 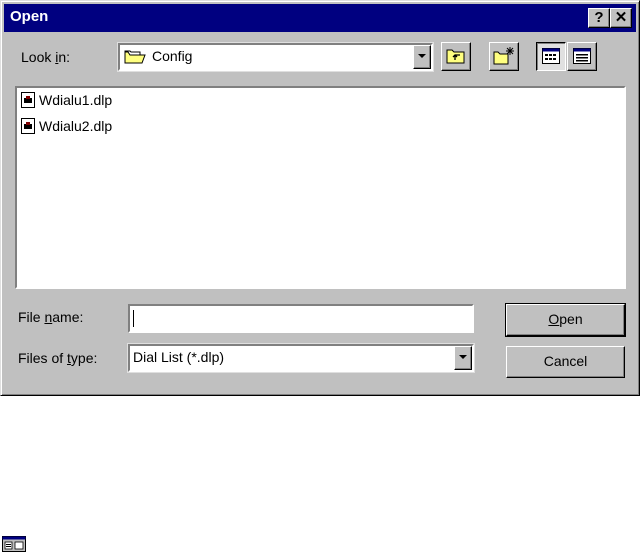 I want to click on list-view-button, so click(x=551, y=56).